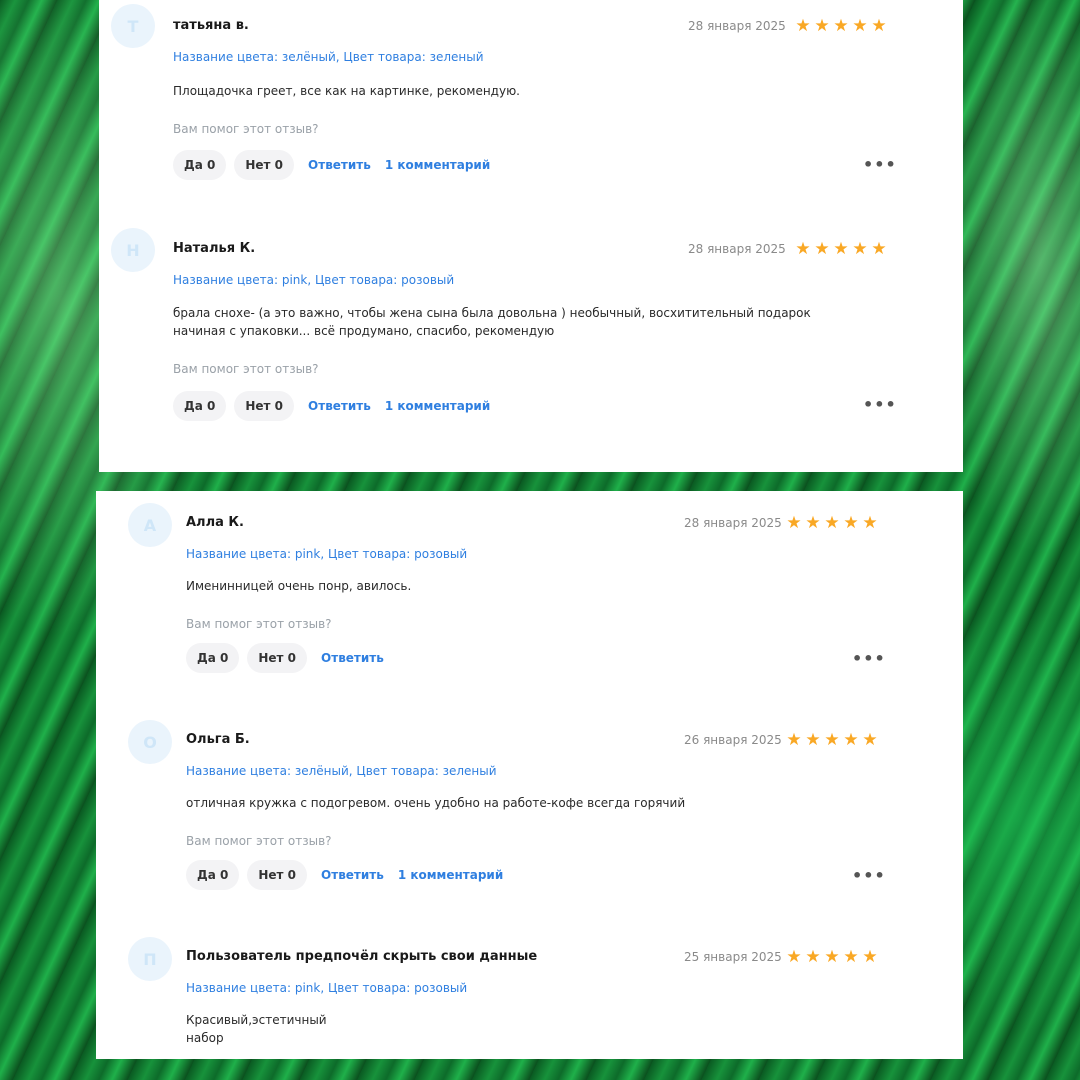 The width and height of the screenshot is (1080, 1080). Describe the element at coordinates (205, 1038) in the screenshot. I see `review-text-line: набор` at that location.